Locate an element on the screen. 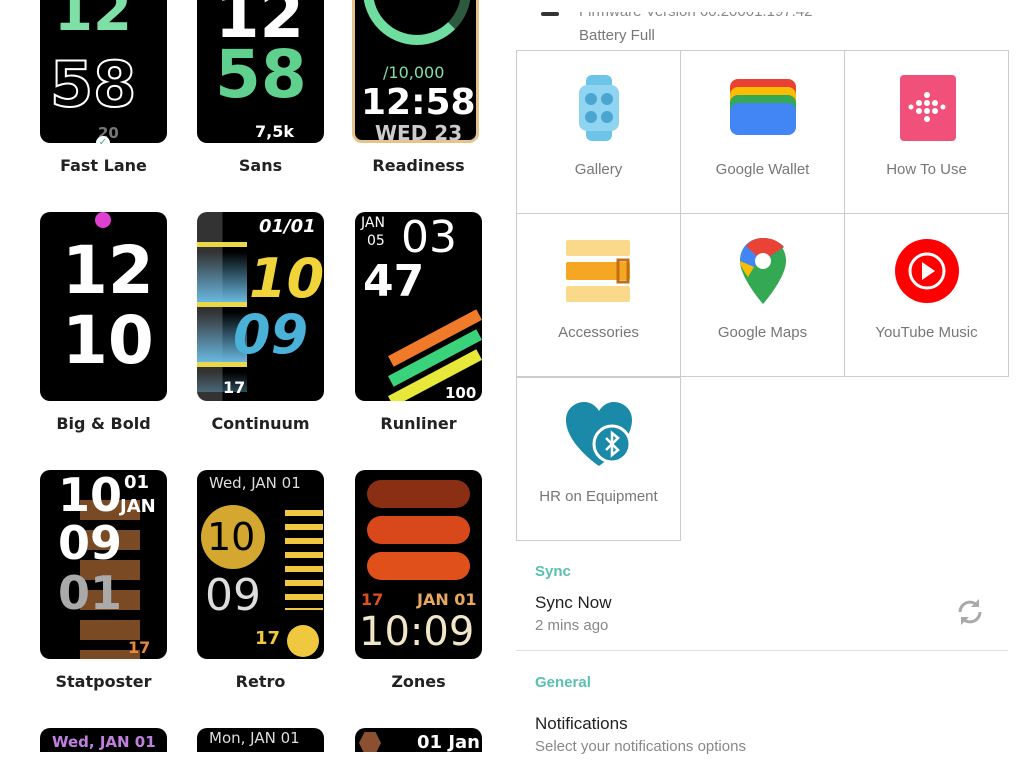 The width and height of the screenshot is (1024, 768). wallet-icon is located at coordinates (762, 107).